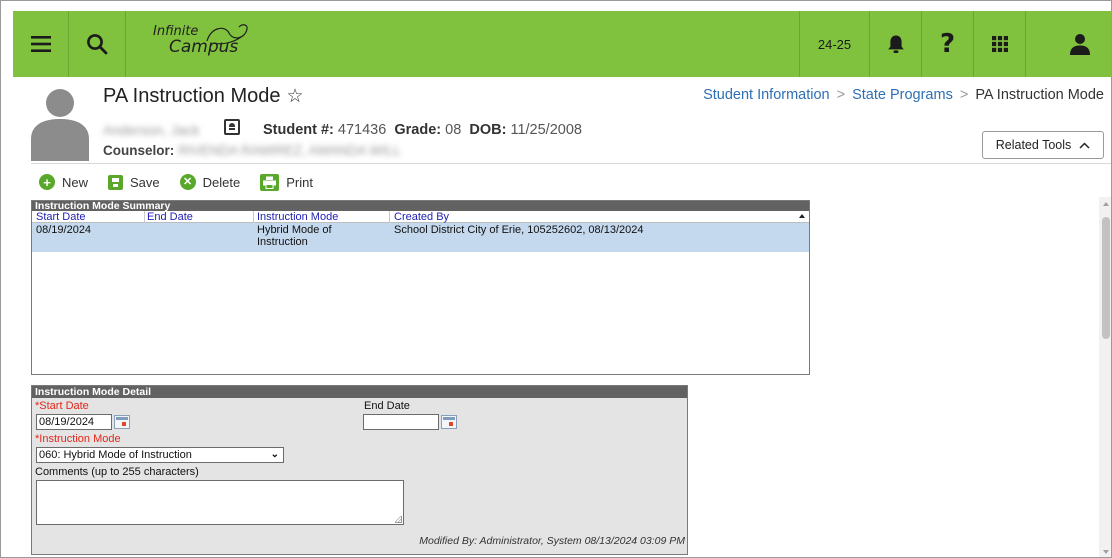 Image resolution: width=1112 pixels, height=558 pixels. I want to click on page-title: PA Instruction Mode ☆, so click(203, 96).